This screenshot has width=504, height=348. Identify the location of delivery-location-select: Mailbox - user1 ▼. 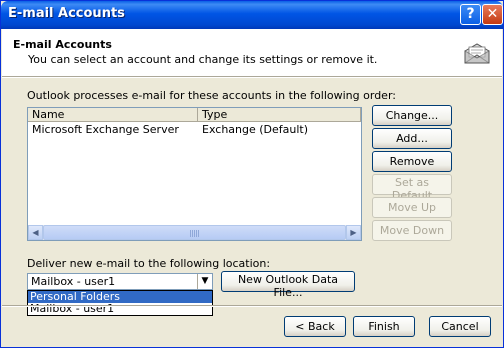
(120, 281).